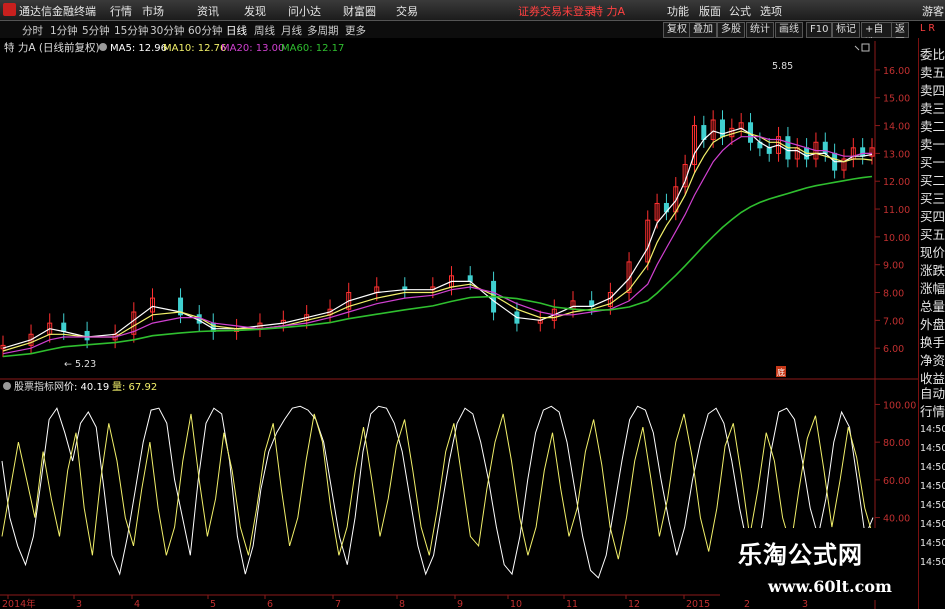  What do you see at coordinates (932, 392) in the screenshot?
I see `quote-lower-0: 自动` at bounding box center [932, 392].